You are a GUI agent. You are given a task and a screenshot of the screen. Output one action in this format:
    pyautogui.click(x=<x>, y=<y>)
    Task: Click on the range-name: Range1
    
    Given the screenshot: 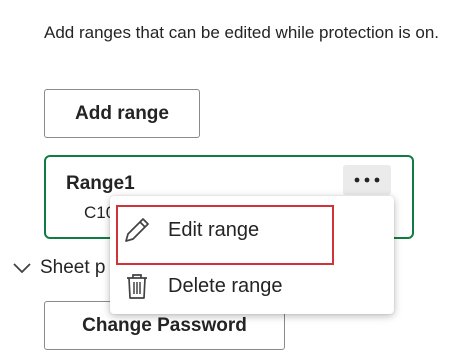 What is the action you would take?
    pyautogui.click(x=100, y=183)
    